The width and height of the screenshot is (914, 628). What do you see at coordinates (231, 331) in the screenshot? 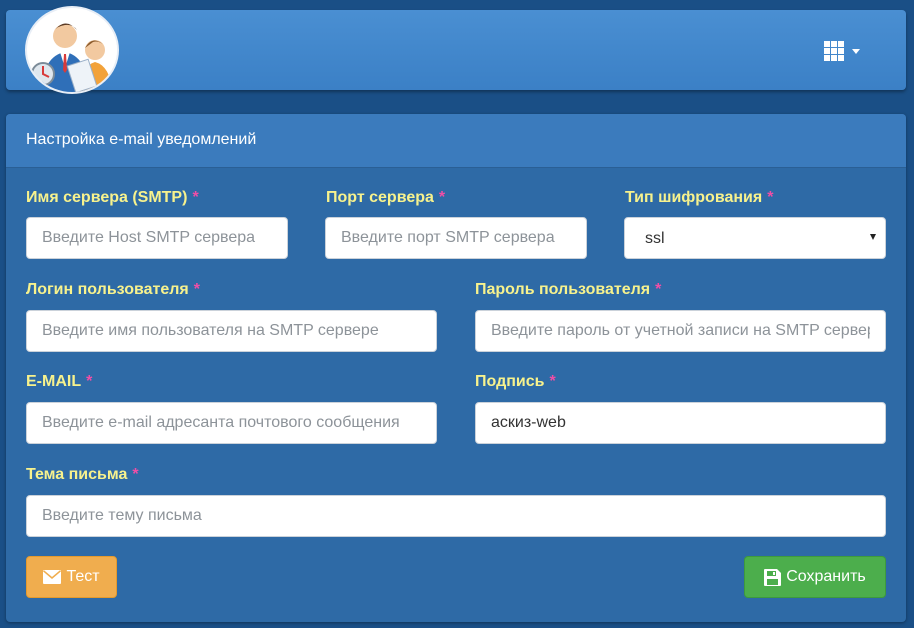
I see `login-input` at bounding box center [231, 331].